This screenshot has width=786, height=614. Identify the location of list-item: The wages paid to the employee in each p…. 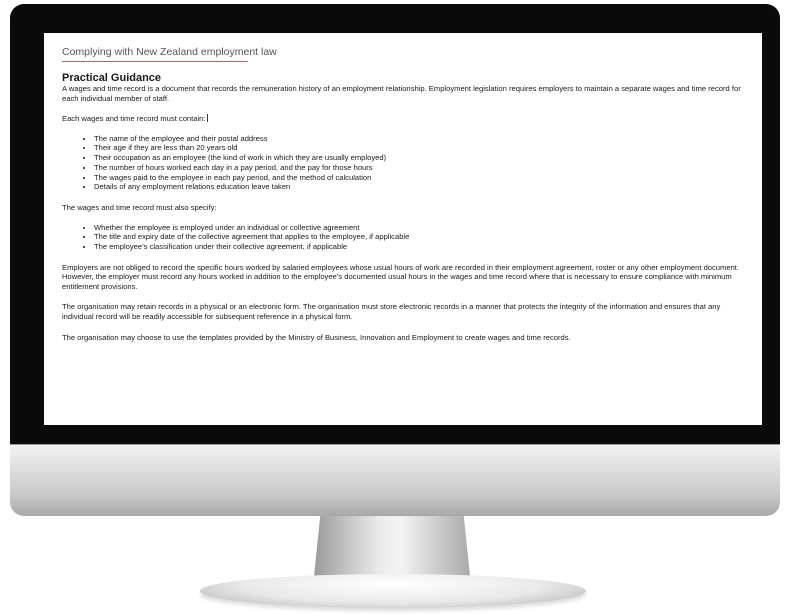
(419, 178).